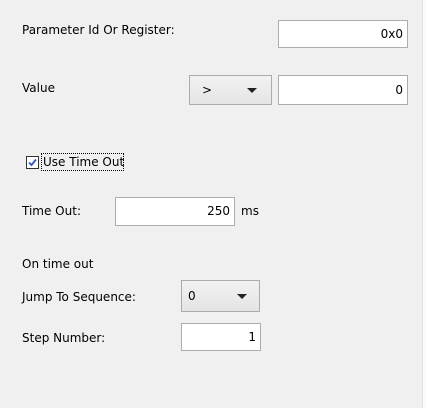 Image resolution: width=426 pixels, height=408 pixels. Describe the element at coordinates (64, 338) in the screenshot. I see `step-number-label: Step Number:` at that location.